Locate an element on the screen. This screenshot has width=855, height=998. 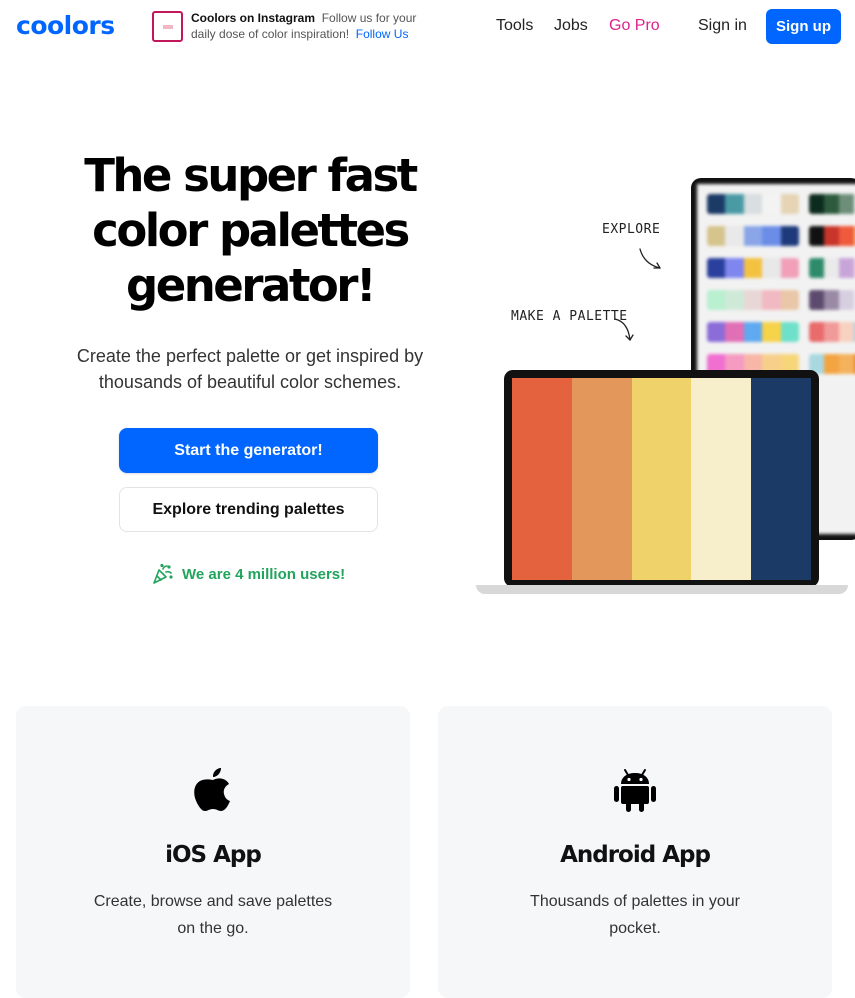
hero-title-line: generator! is located at coordinates (251, 285).